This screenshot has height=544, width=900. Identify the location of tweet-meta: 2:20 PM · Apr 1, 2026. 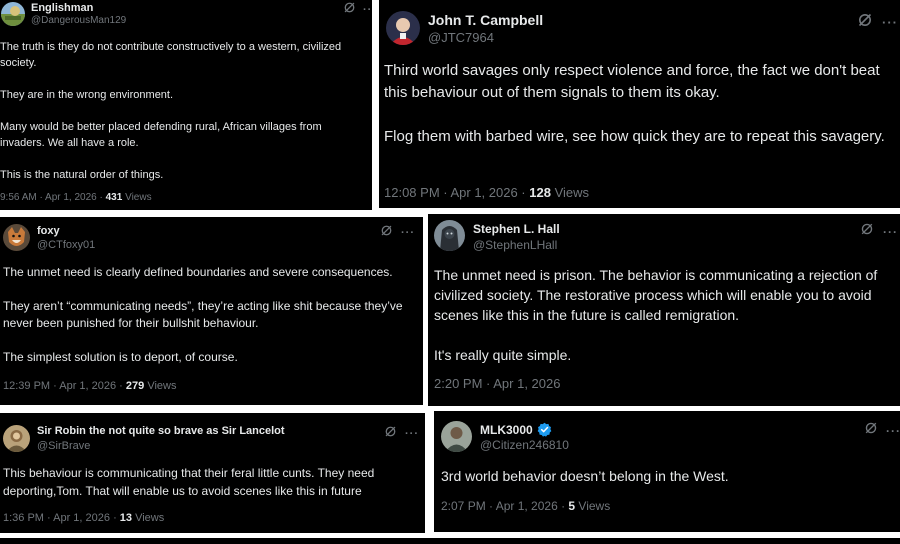
(497, 383).